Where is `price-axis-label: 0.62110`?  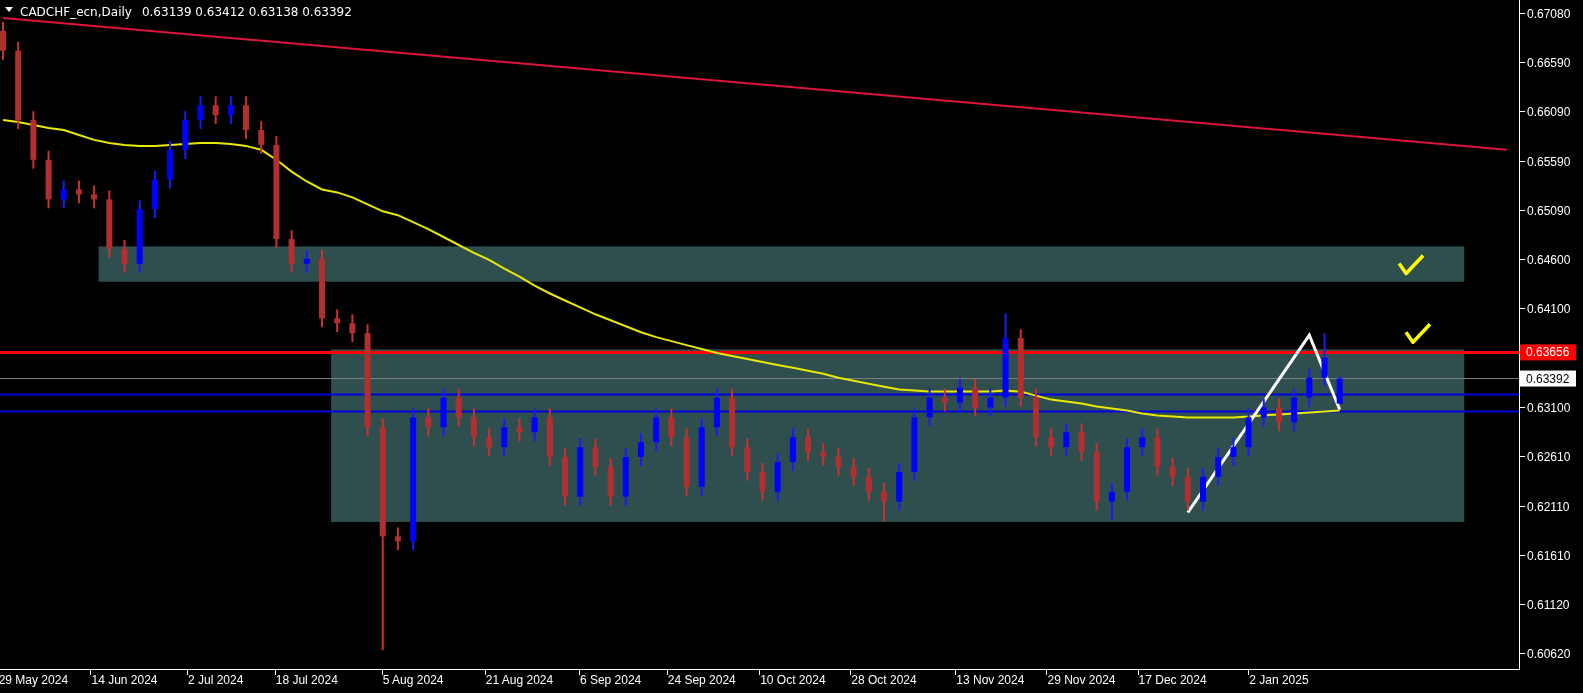
price-axis-label: 0.62110 is located at coordinates (1548, 506).